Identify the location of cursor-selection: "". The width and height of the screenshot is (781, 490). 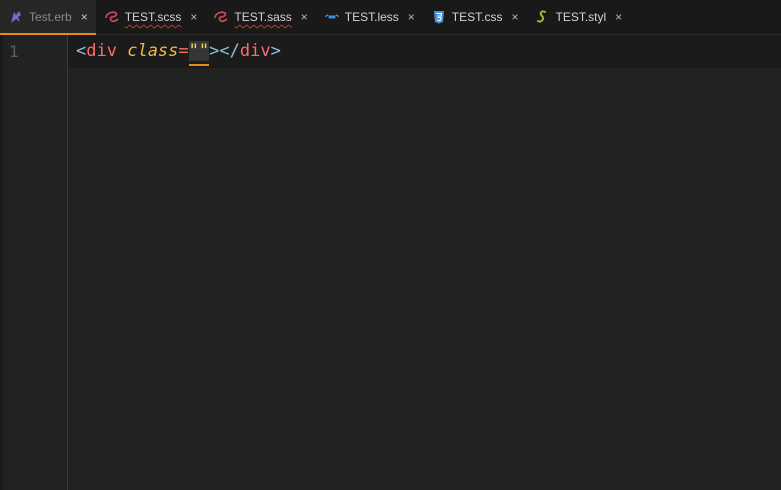
(199, 53).